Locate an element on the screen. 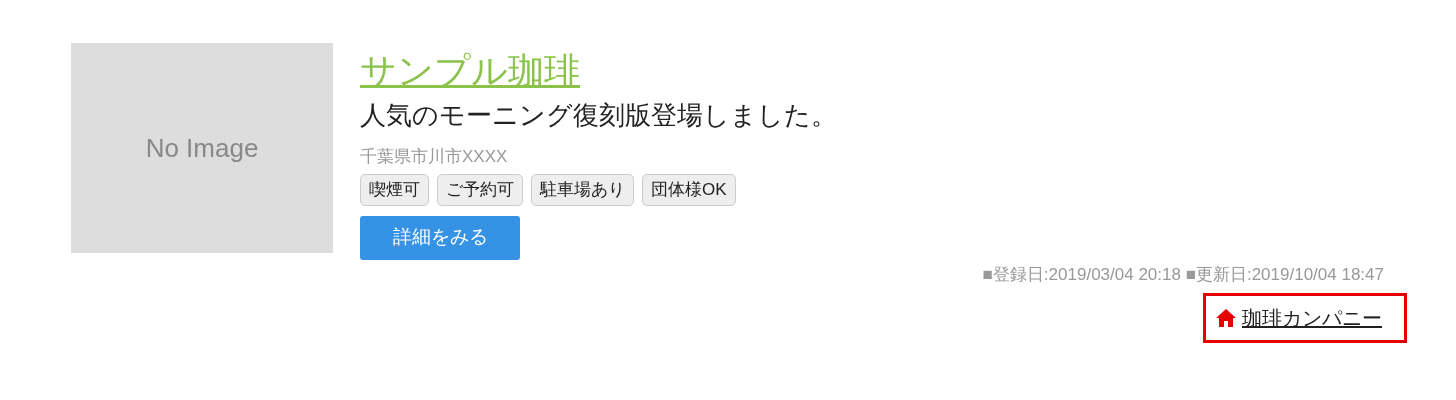 The height and width of the screenshot is (400, 1456). feature-tag: 駐車場あり is located at coordinates (582, 189).